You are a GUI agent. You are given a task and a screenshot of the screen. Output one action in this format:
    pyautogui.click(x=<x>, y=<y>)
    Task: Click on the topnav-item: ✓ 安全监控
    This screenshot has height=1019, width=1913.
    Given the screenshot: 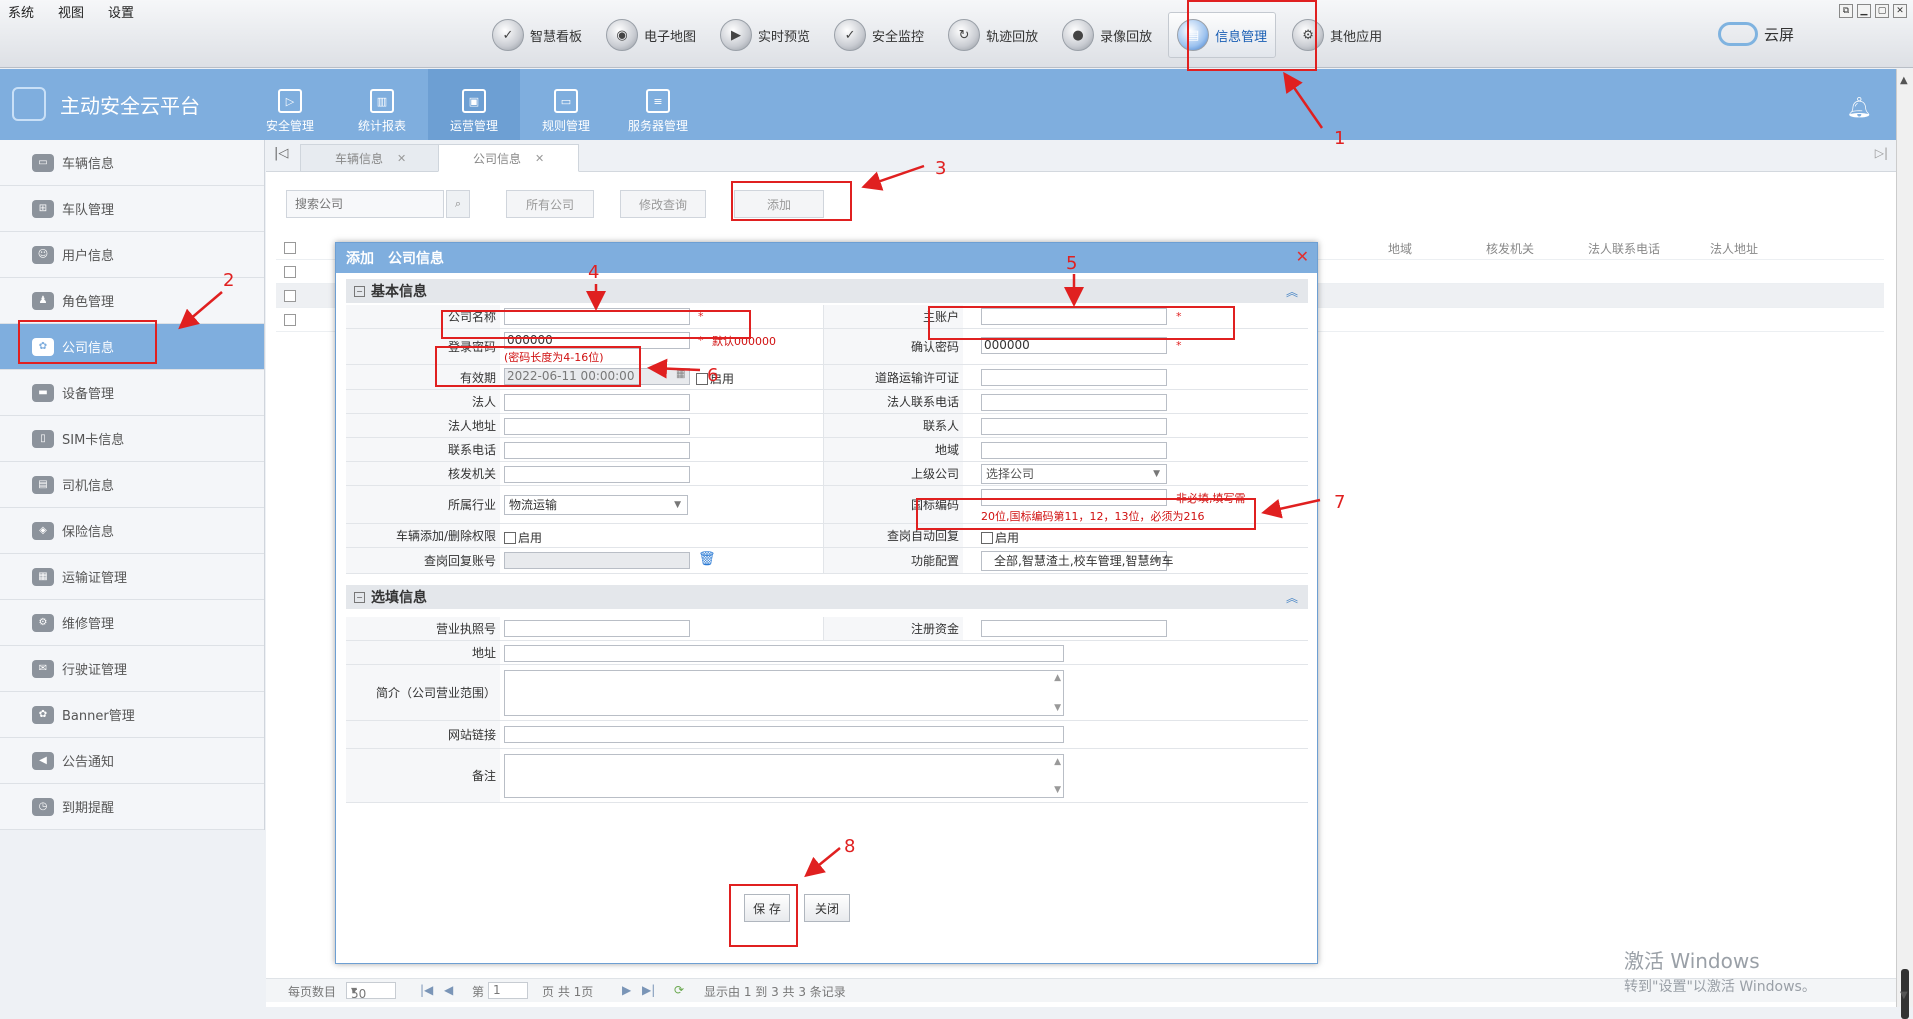 What is the action you would take?
    pyautogui.click(x=879, y=35)
    